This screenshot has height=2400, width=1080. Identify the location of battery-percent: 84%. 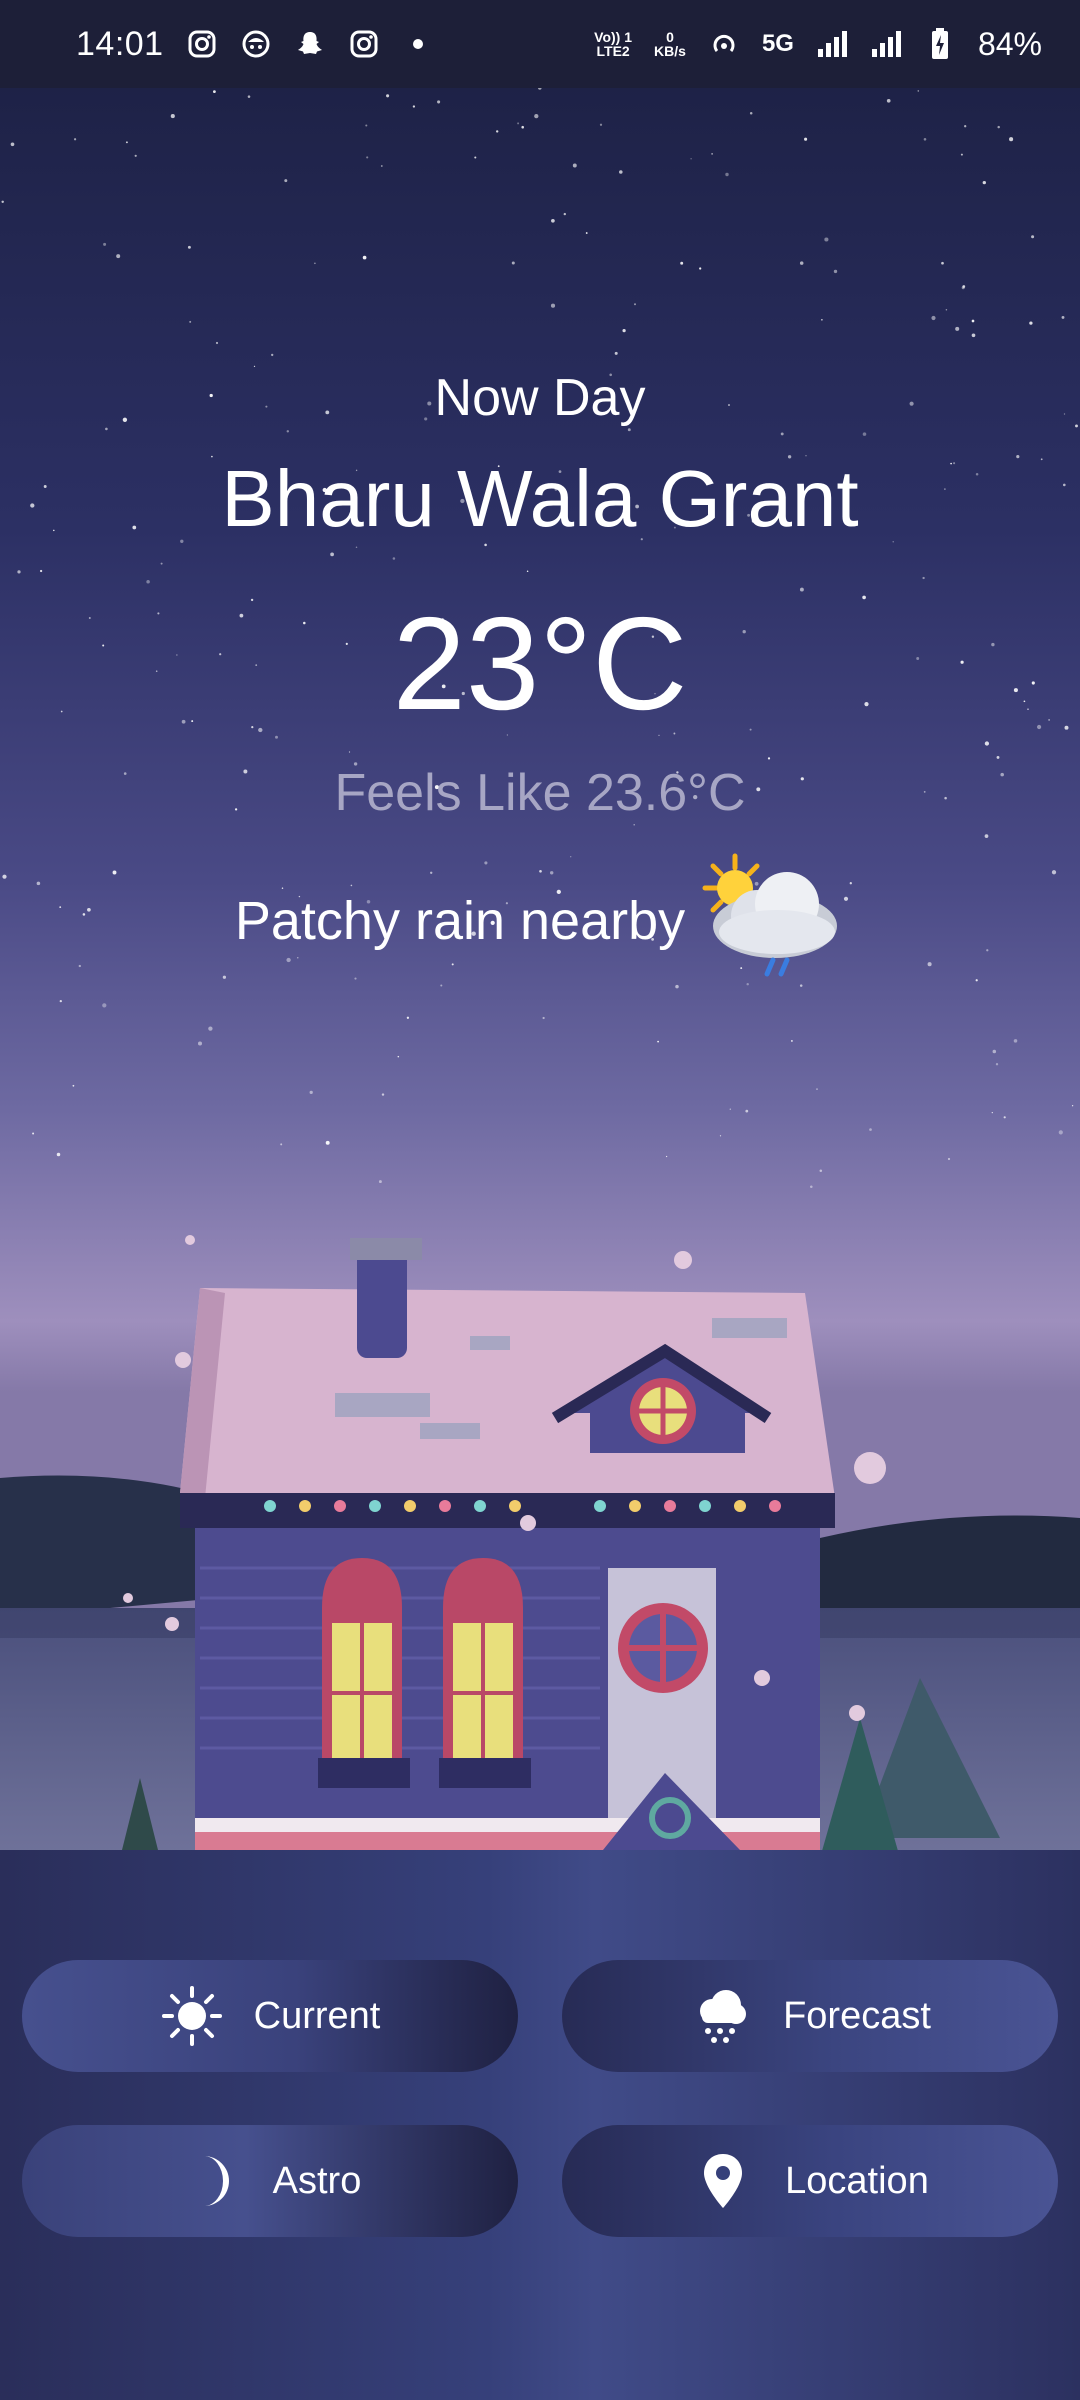
(1009, 43).